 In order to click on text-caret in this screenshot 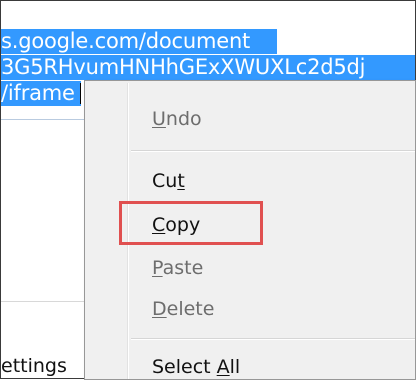, I will do `click(80, 93)`.